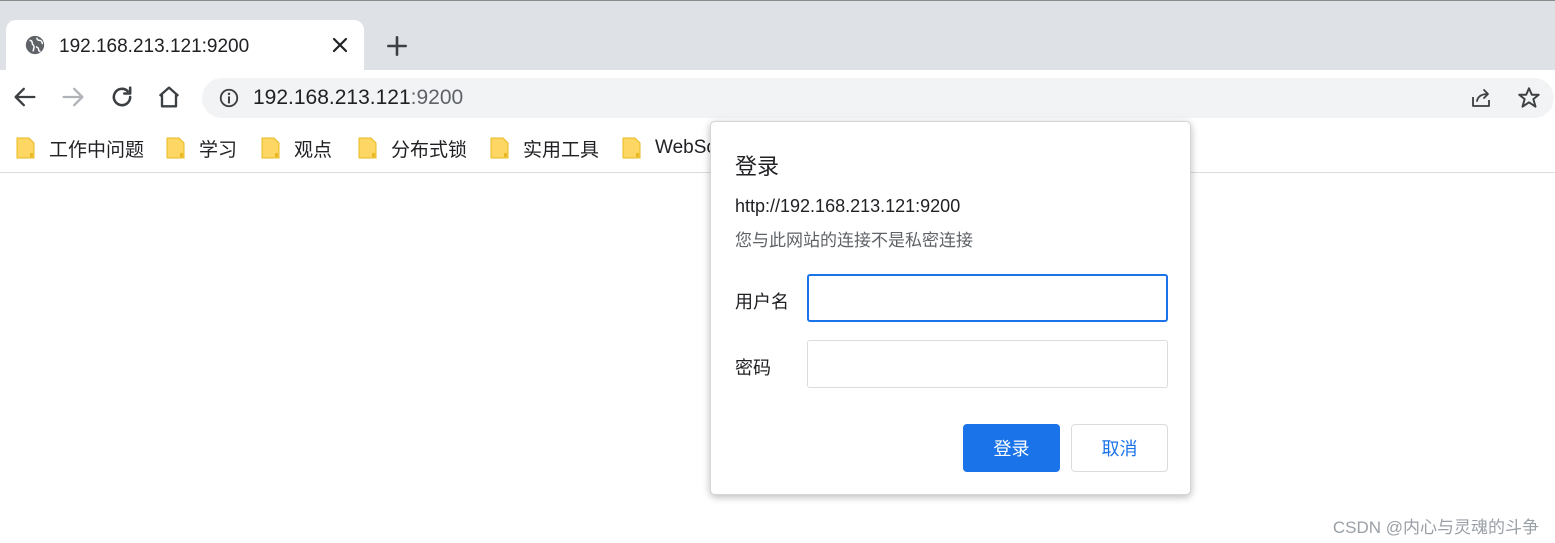 The width and height of the screenshot is (1555, 543). What do you see at coordinates (429, 150) in the screenshot?
I see `bookmark-label: 分布式锁` at bounding box center [429, 150].